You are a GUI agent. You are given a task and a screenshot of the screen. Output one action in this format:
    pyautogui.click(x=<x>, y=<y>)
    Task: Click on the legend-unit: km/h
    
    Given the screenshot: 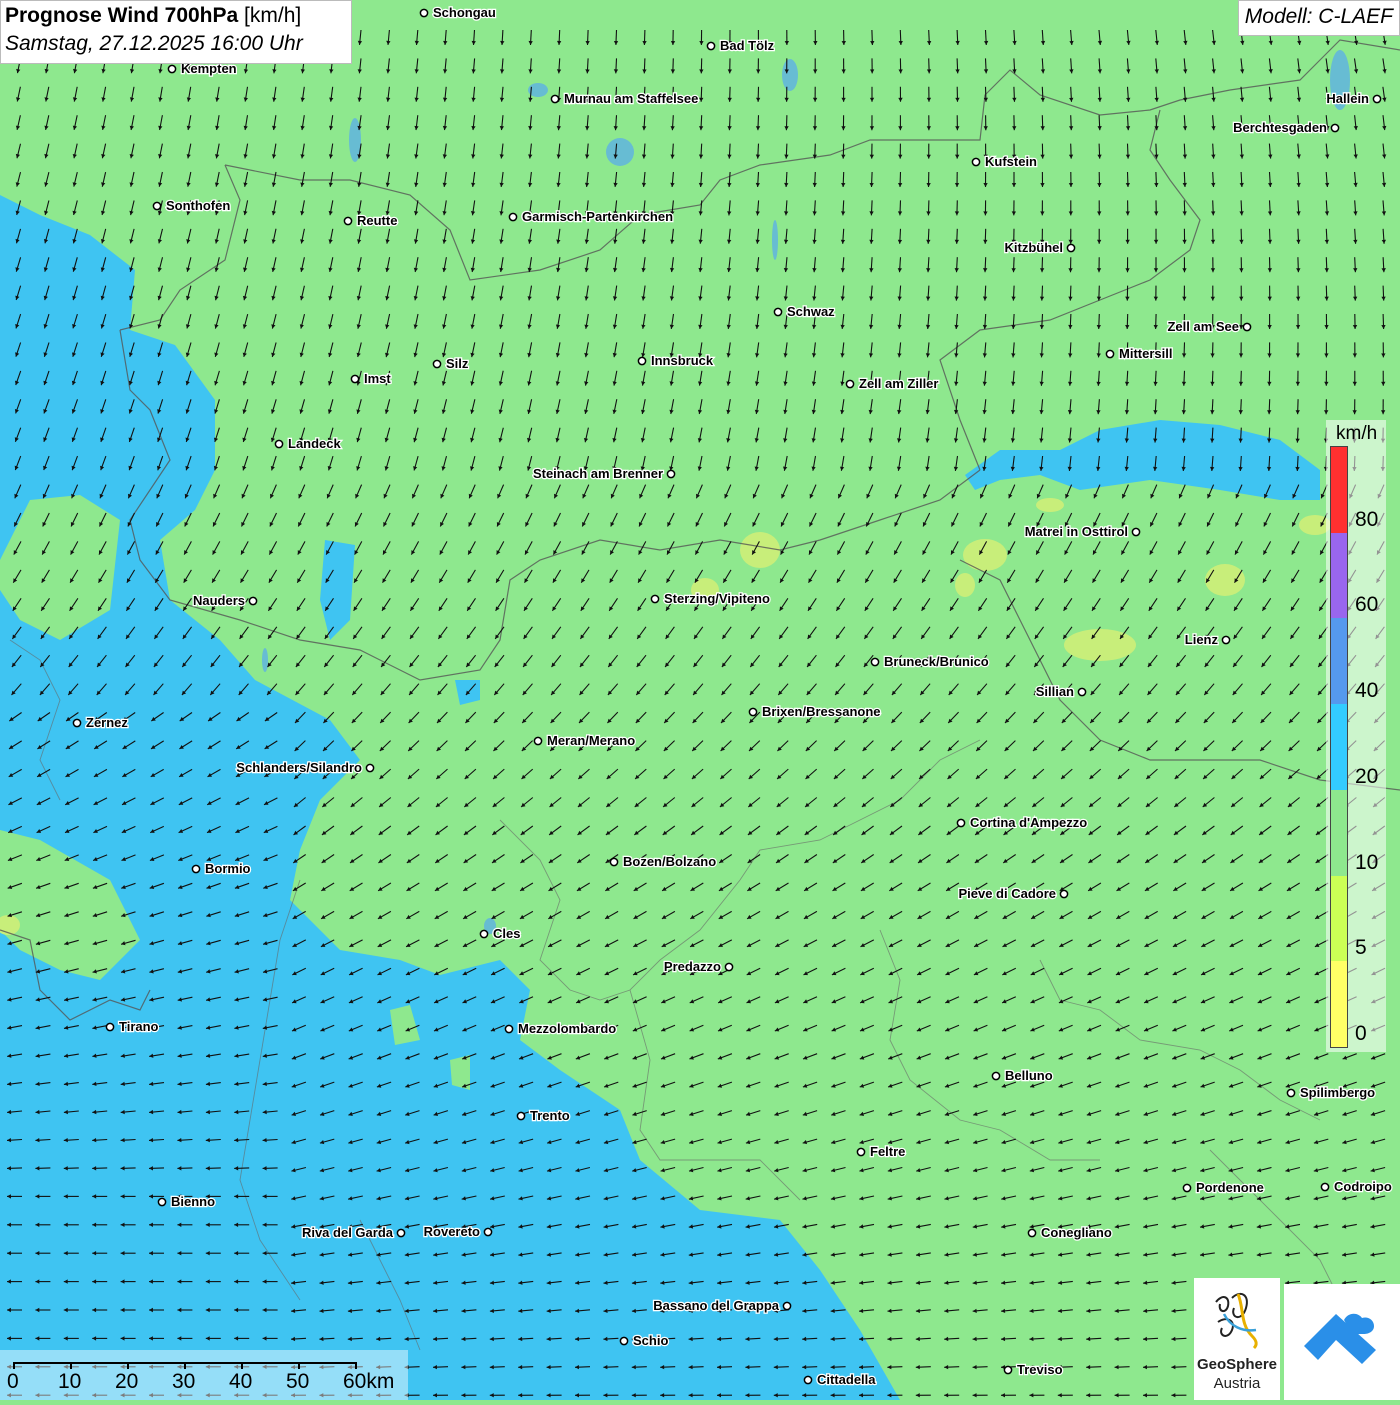 What is the action you would take?
    pyautogui.click(x=1356, y=434)
    